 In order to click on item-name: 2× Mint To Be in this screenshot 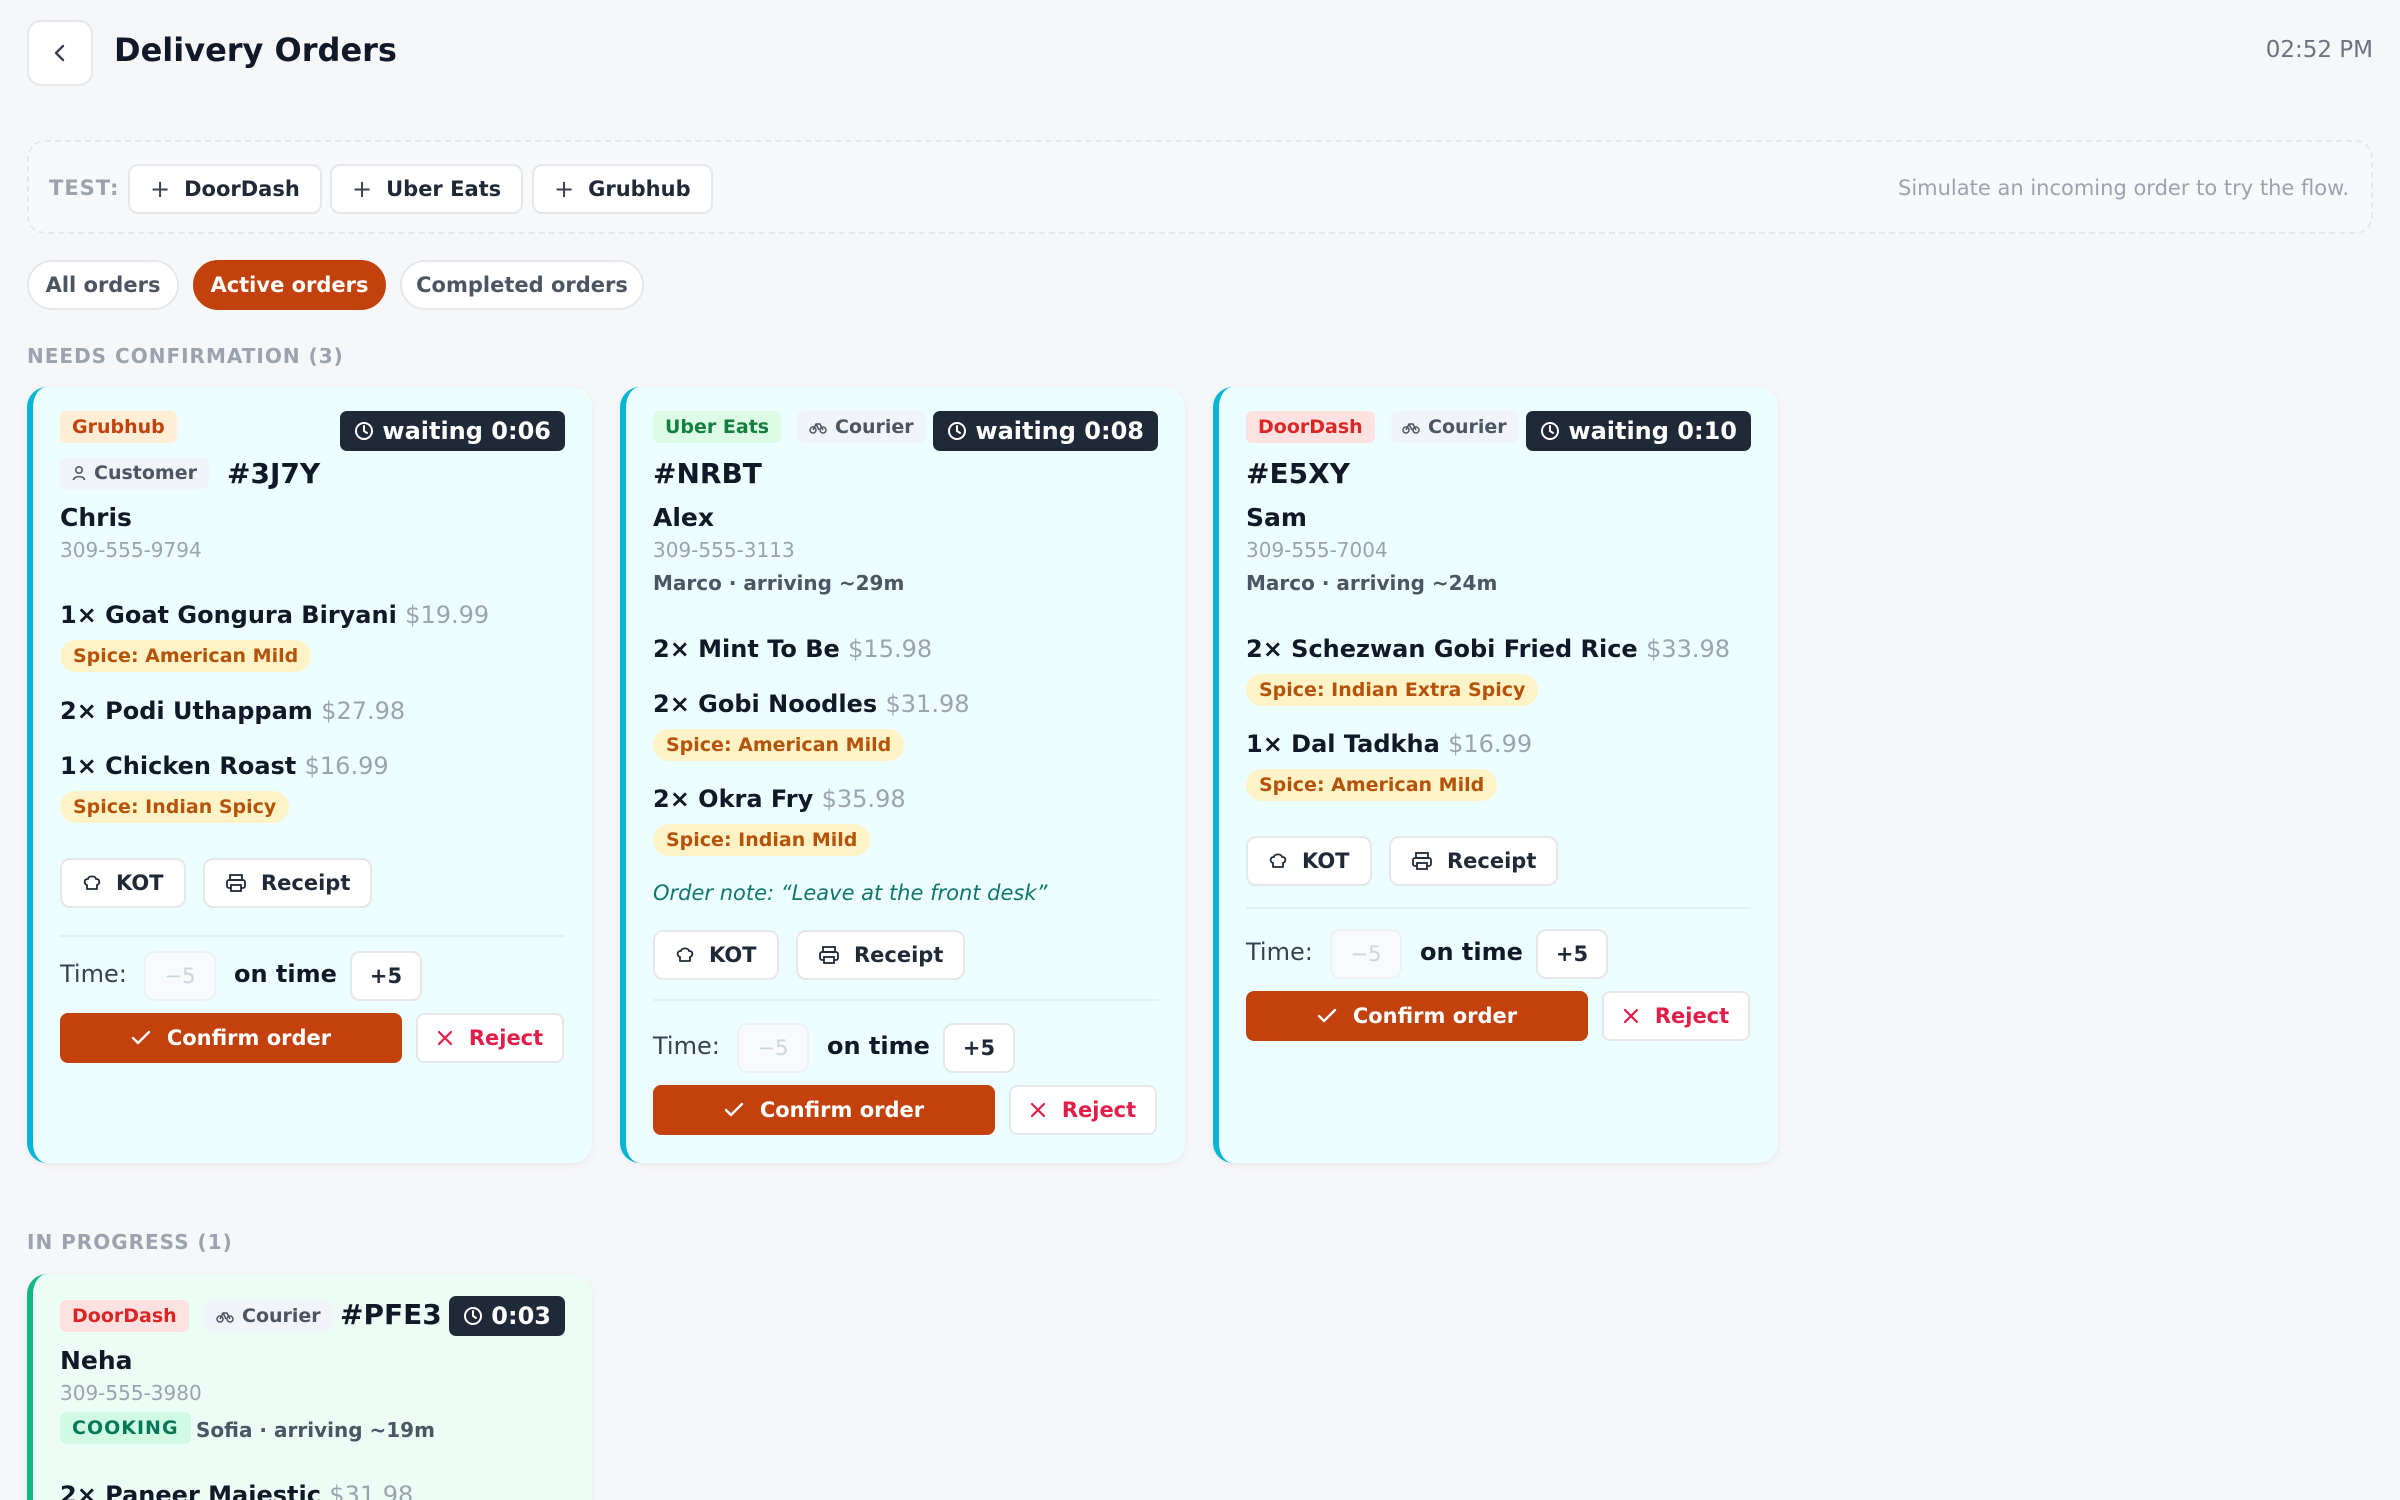, I will do `click(746, 649)`.